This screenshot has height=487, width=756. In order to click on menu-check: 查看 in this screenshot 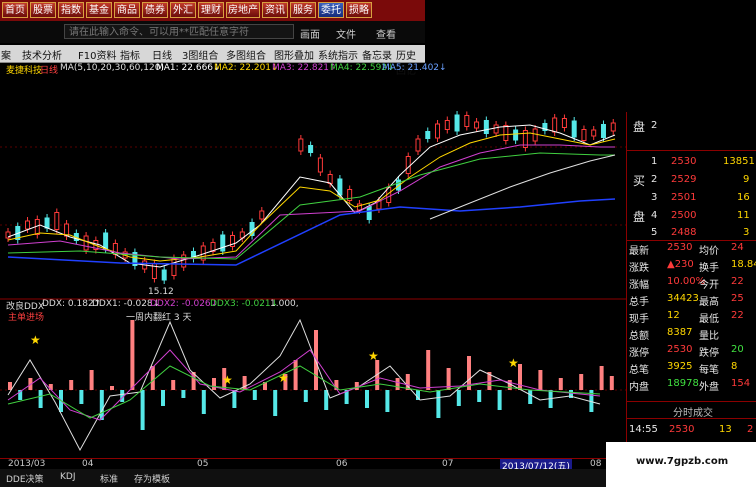, I will do `click(386, 33)`.